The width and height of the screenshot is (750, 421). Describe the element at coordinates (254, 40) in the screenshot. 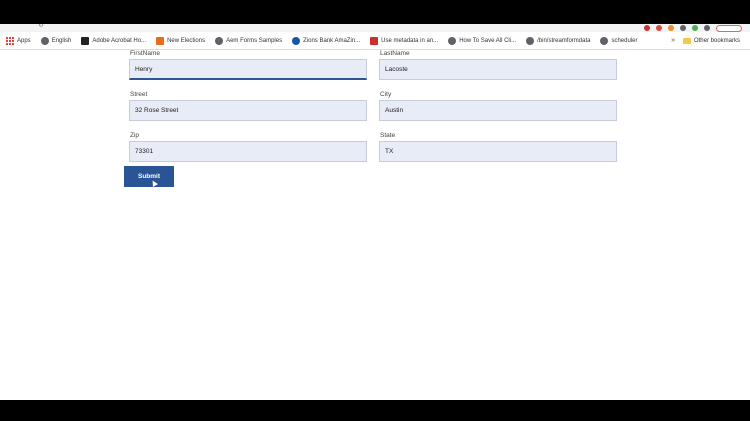

I see `bookmark-label: Aem Forms Samples` at that location.